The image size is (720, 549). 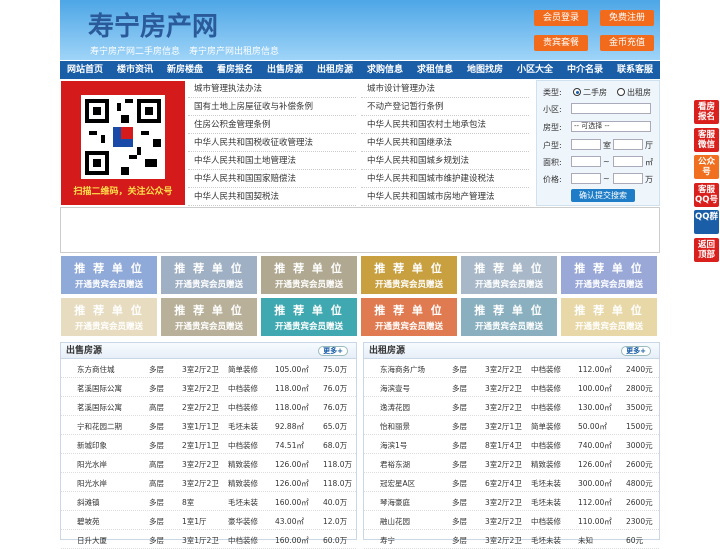 I want to click on search-submit-button: 确认提交搜索, so click(x=603, y=195).